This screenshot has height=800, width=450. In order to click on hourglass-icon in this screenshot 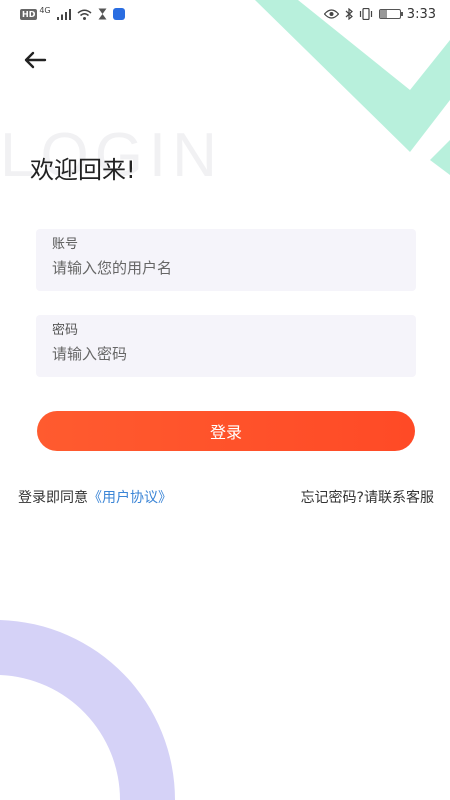, I will do `click(102, 14)`.